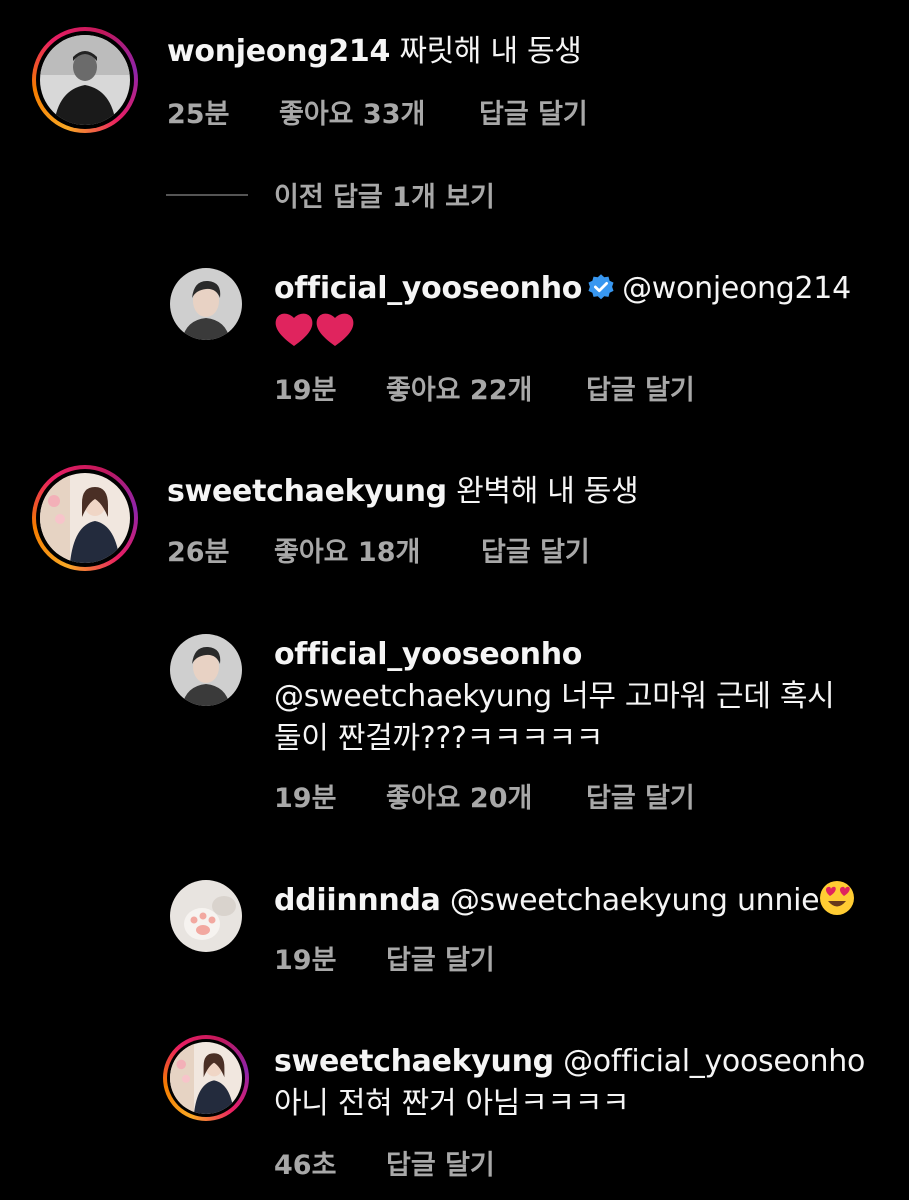  What do you see at coordinates (439, 738) in the screenshot?
I see `reply-text-line2: 둘이 짠걸까???ㅋㅋㅋㅋㅋ` at bounding box center [439, 738].